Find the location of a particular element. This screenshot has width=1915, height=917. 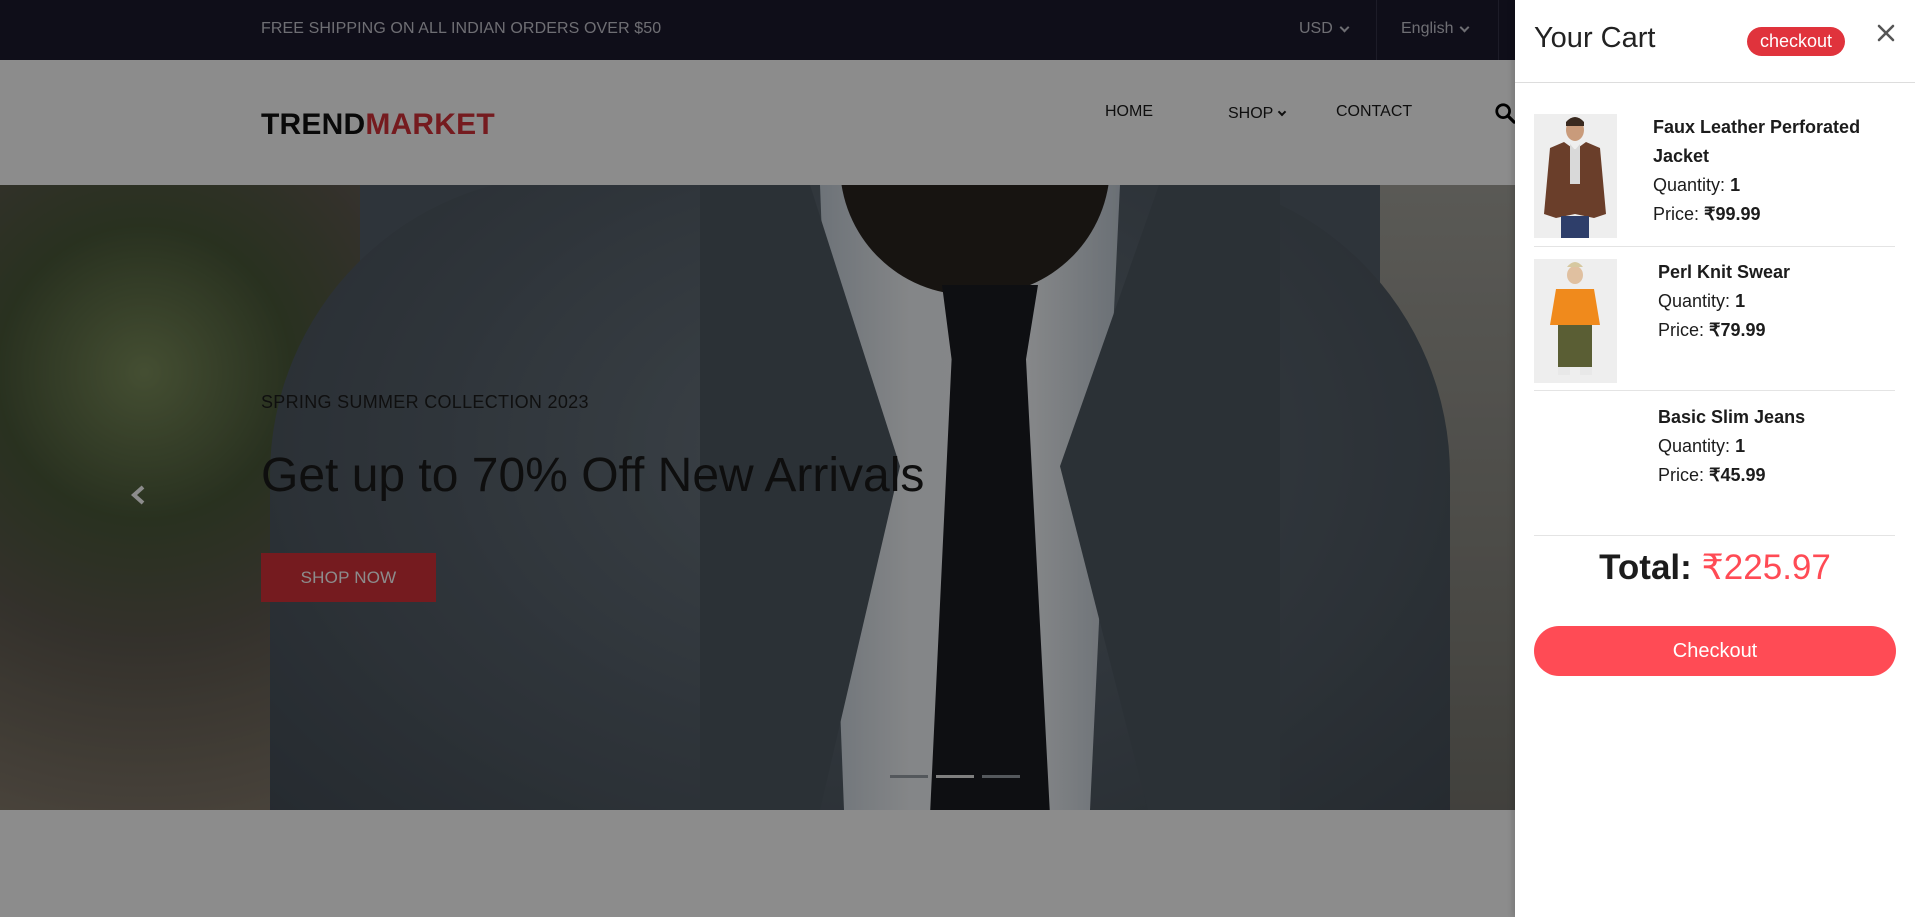

cart-item-name: Basic Slim Jeans is located at coordinates (1776, 417).